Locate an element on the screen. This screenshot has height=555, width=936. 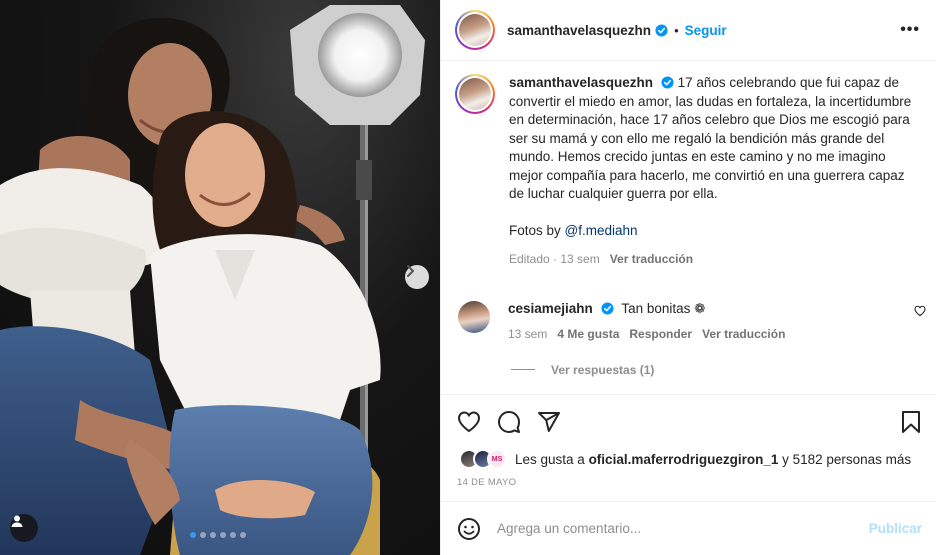
carousel-next-button is located at coordinates (417, 277).